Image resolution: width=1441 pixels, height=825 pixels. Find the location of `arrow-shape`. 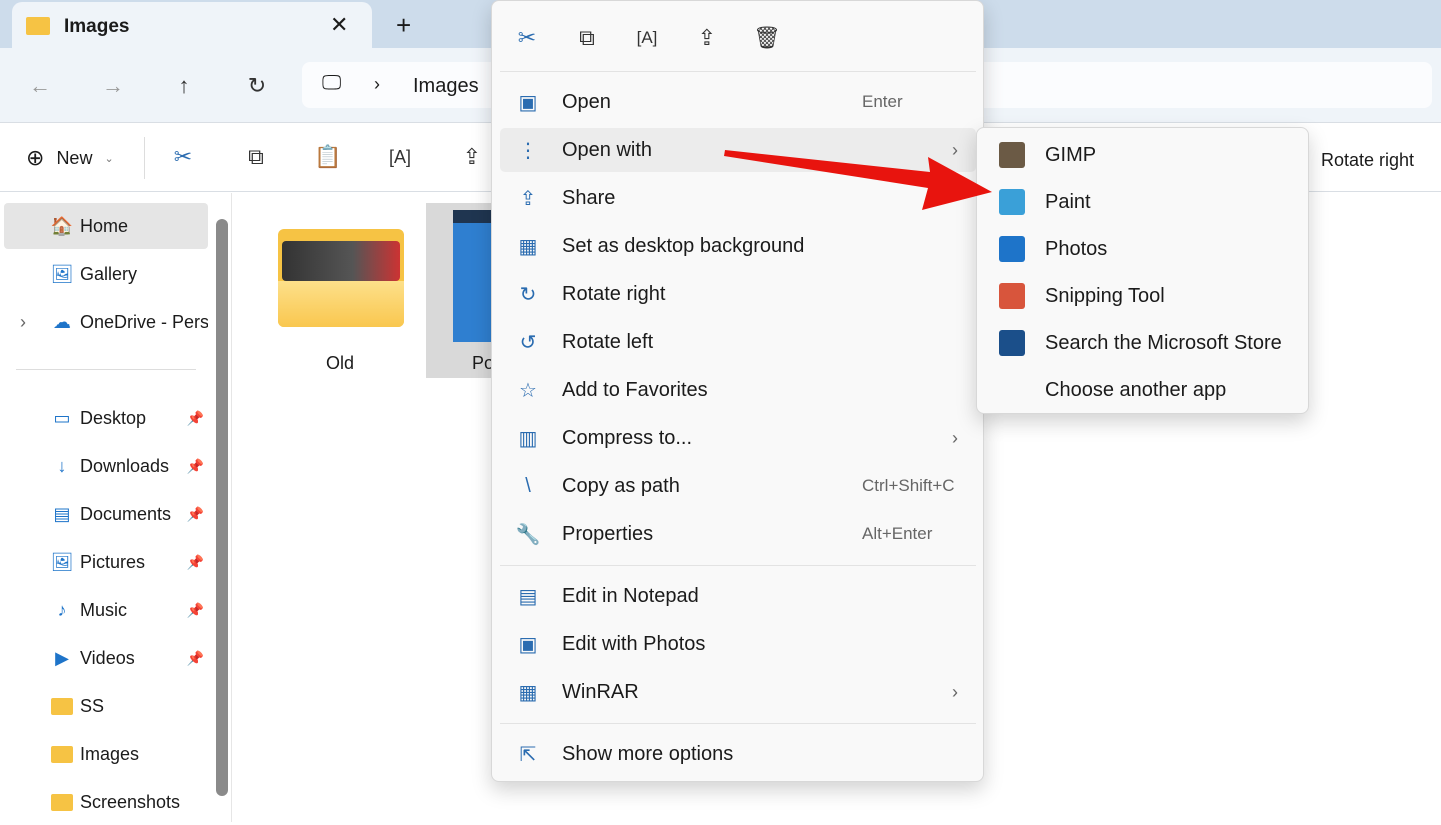

arrow-shape is located at coordinates (858, 180).